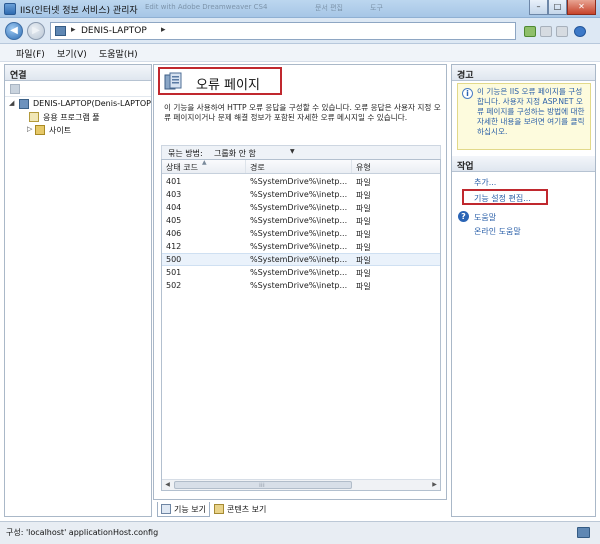 The height and width of the screenshot is (544, 600). What do you see at coordinates (467, 93) in the screenshot?
I see `info-icon: i` at bounding box center [467, 93].